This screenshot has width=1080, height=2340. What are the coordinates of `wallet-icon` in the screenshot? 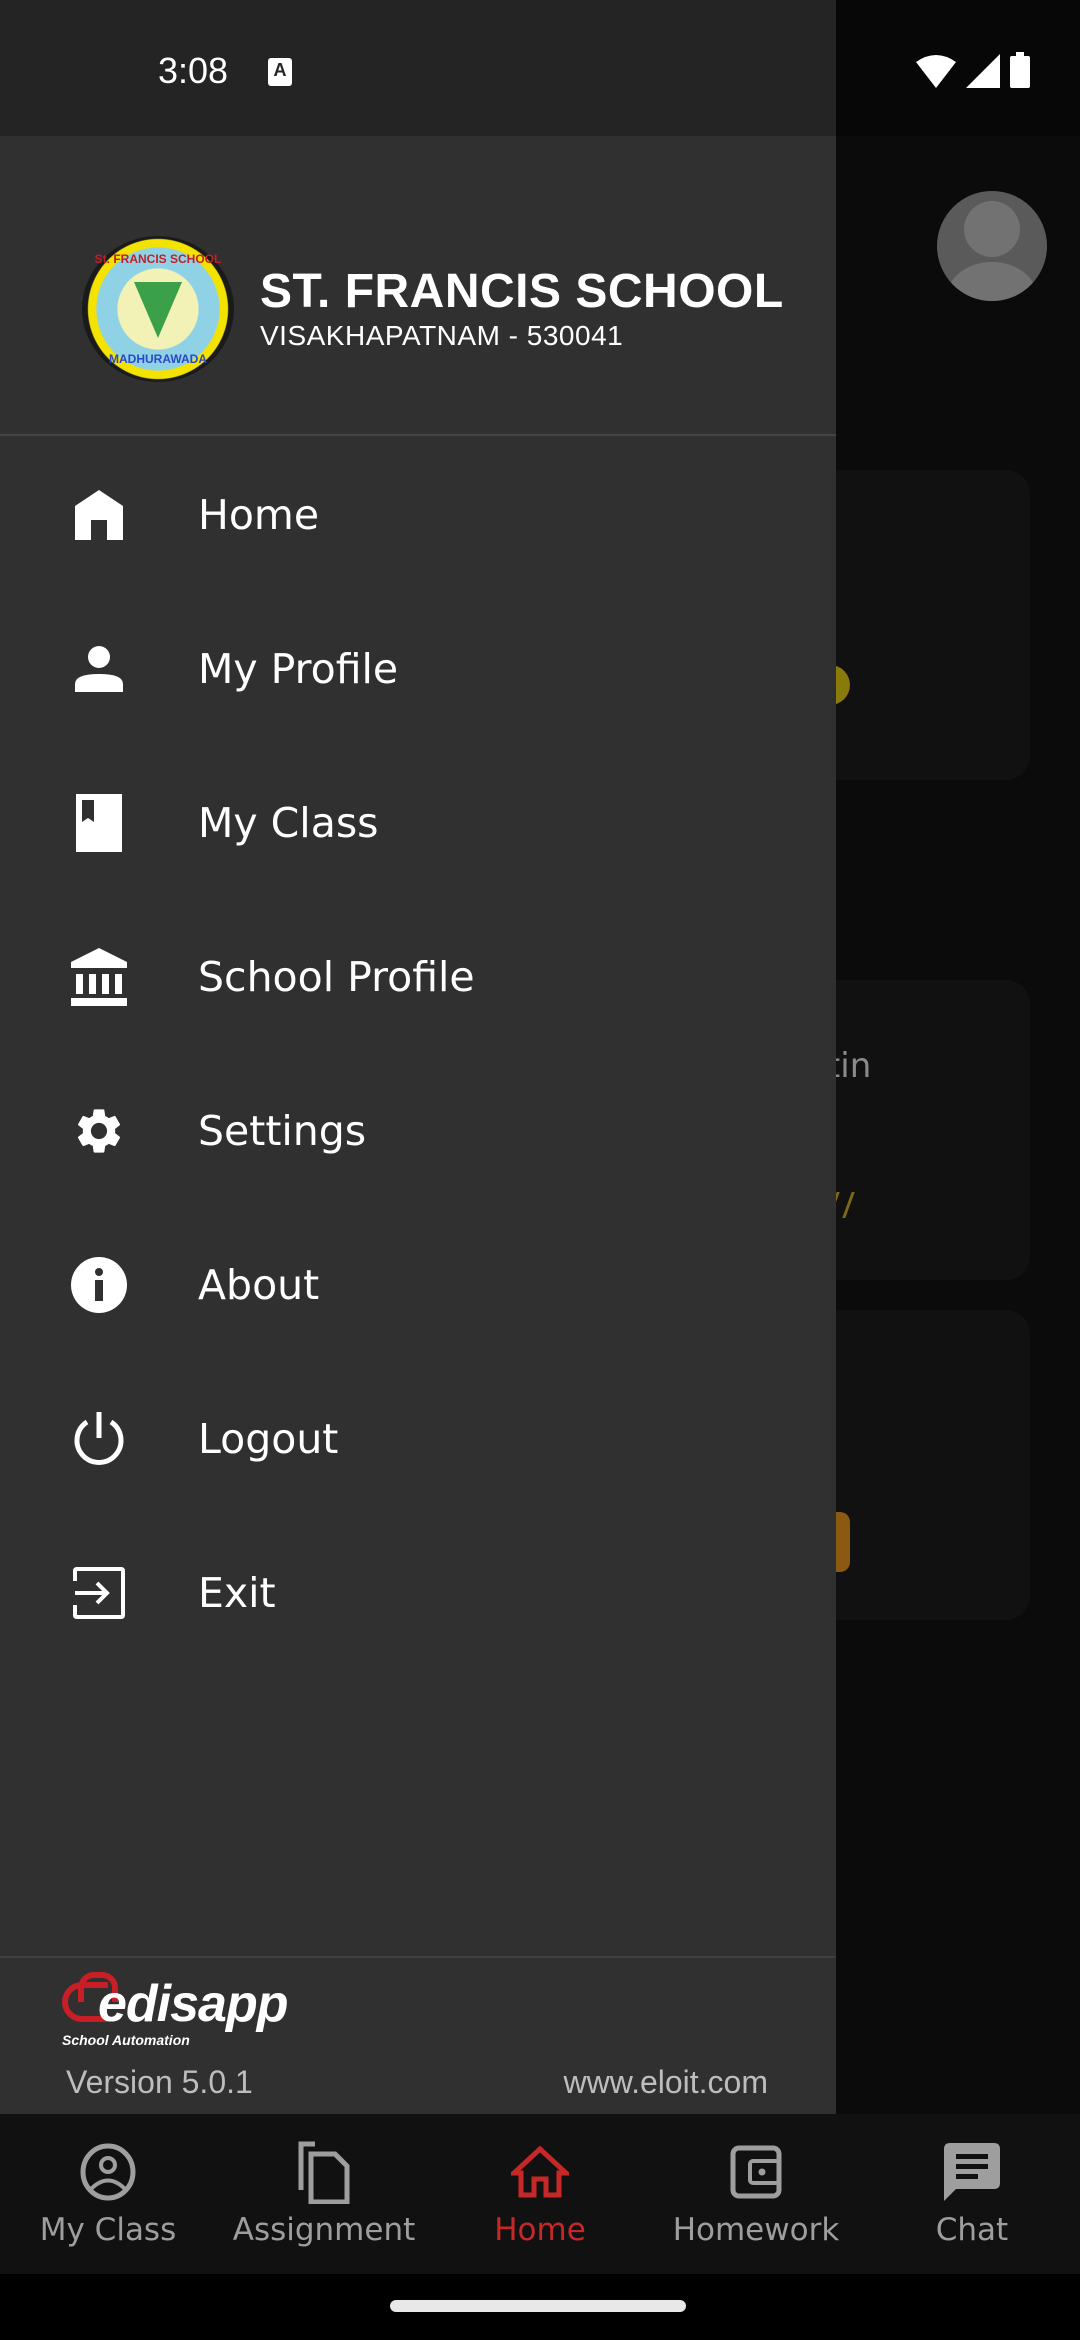 It's located at (756, 2172).